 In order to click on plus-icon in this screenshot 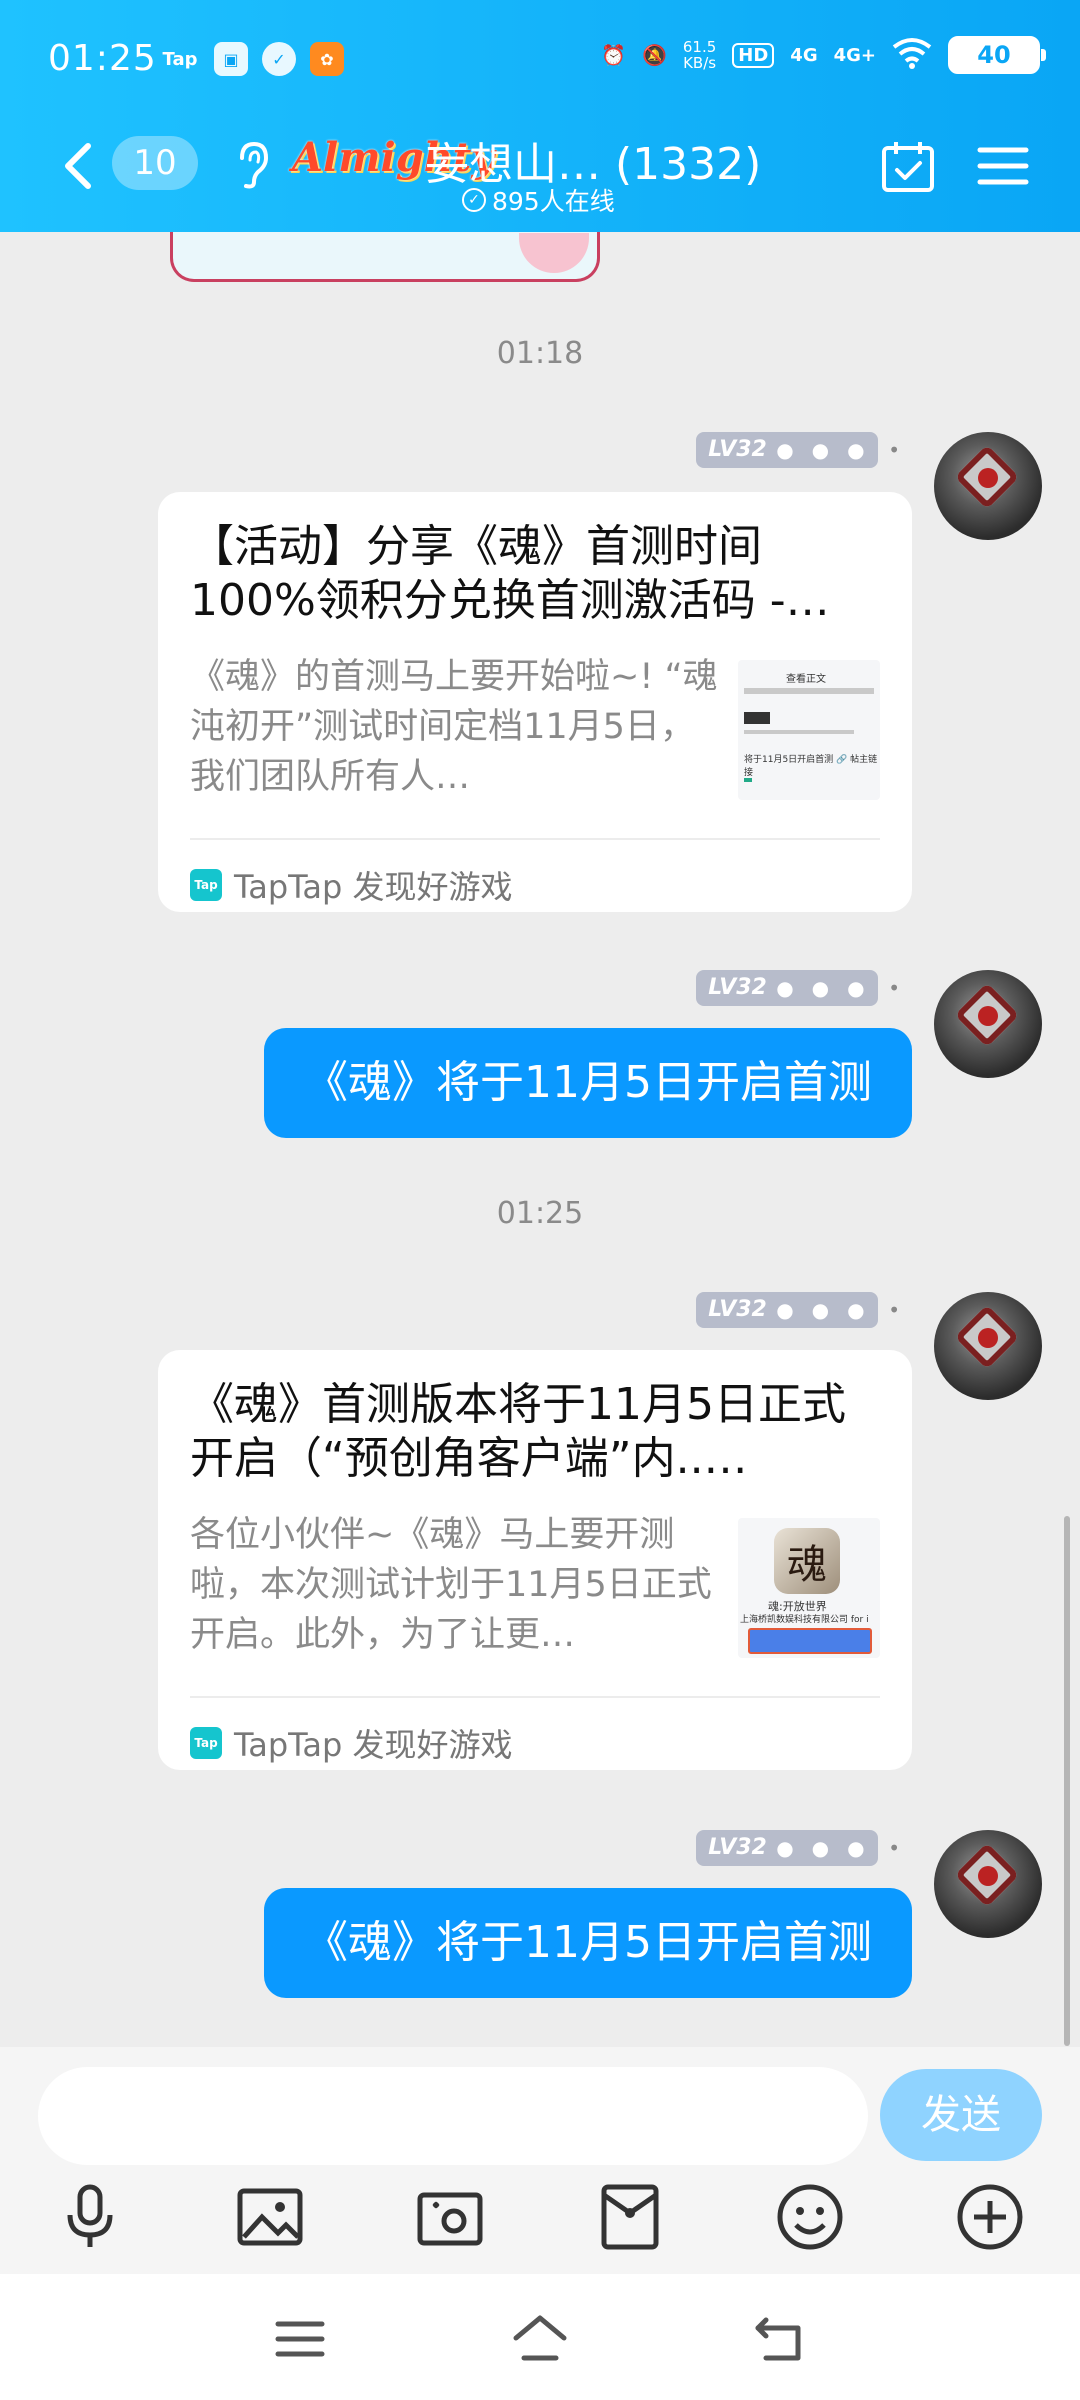, I will do `click(990, 2217)`.